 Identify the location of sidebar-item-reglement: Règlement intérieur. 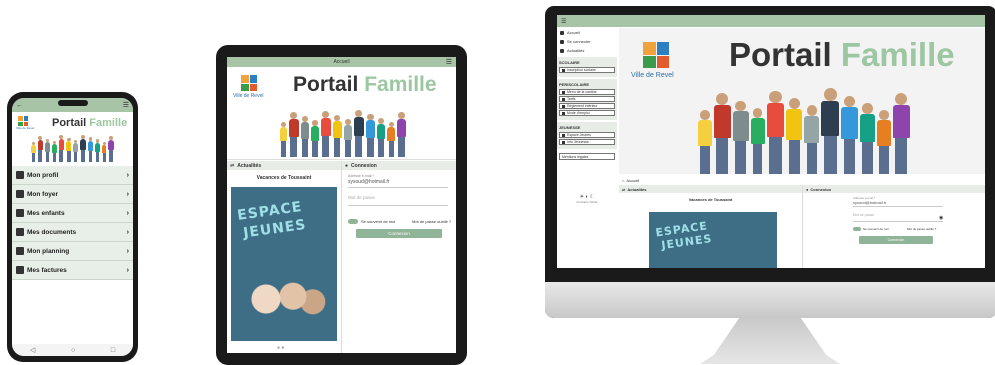
(587, 106).